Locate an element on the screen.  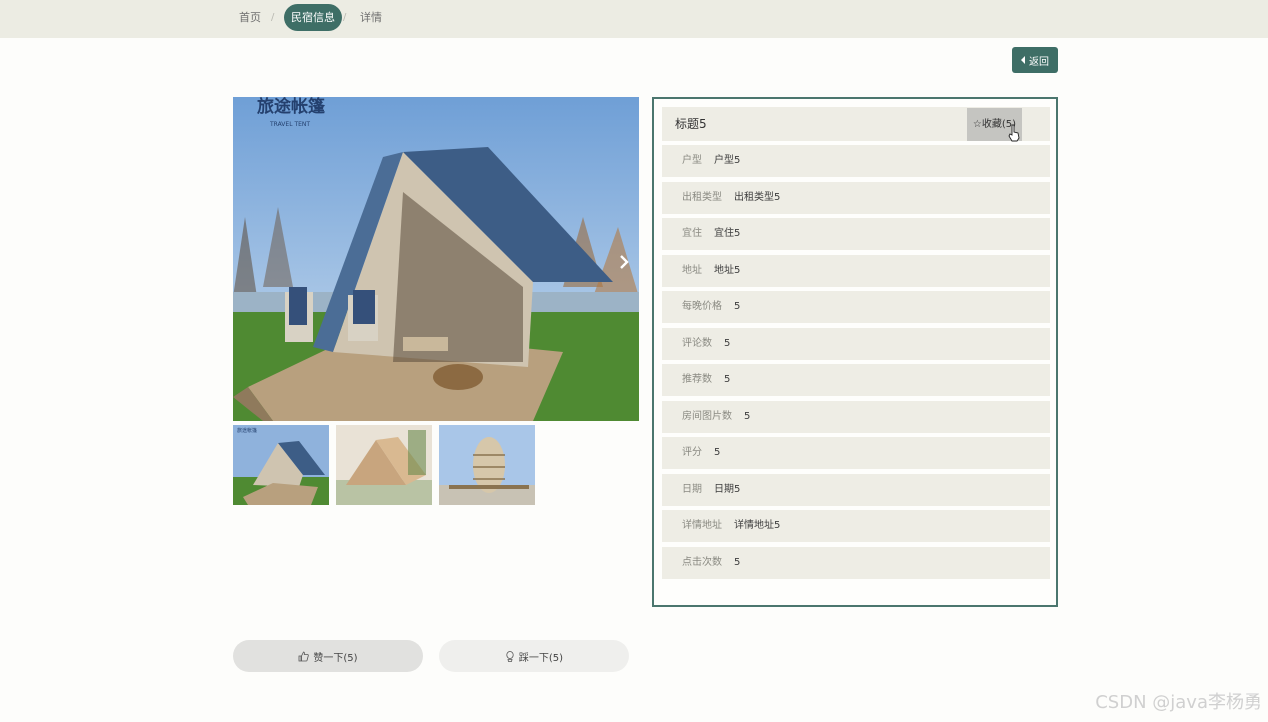
main-photo: 旅途帐篷 TRAVEL TENT is located at coordinates (436, 259).